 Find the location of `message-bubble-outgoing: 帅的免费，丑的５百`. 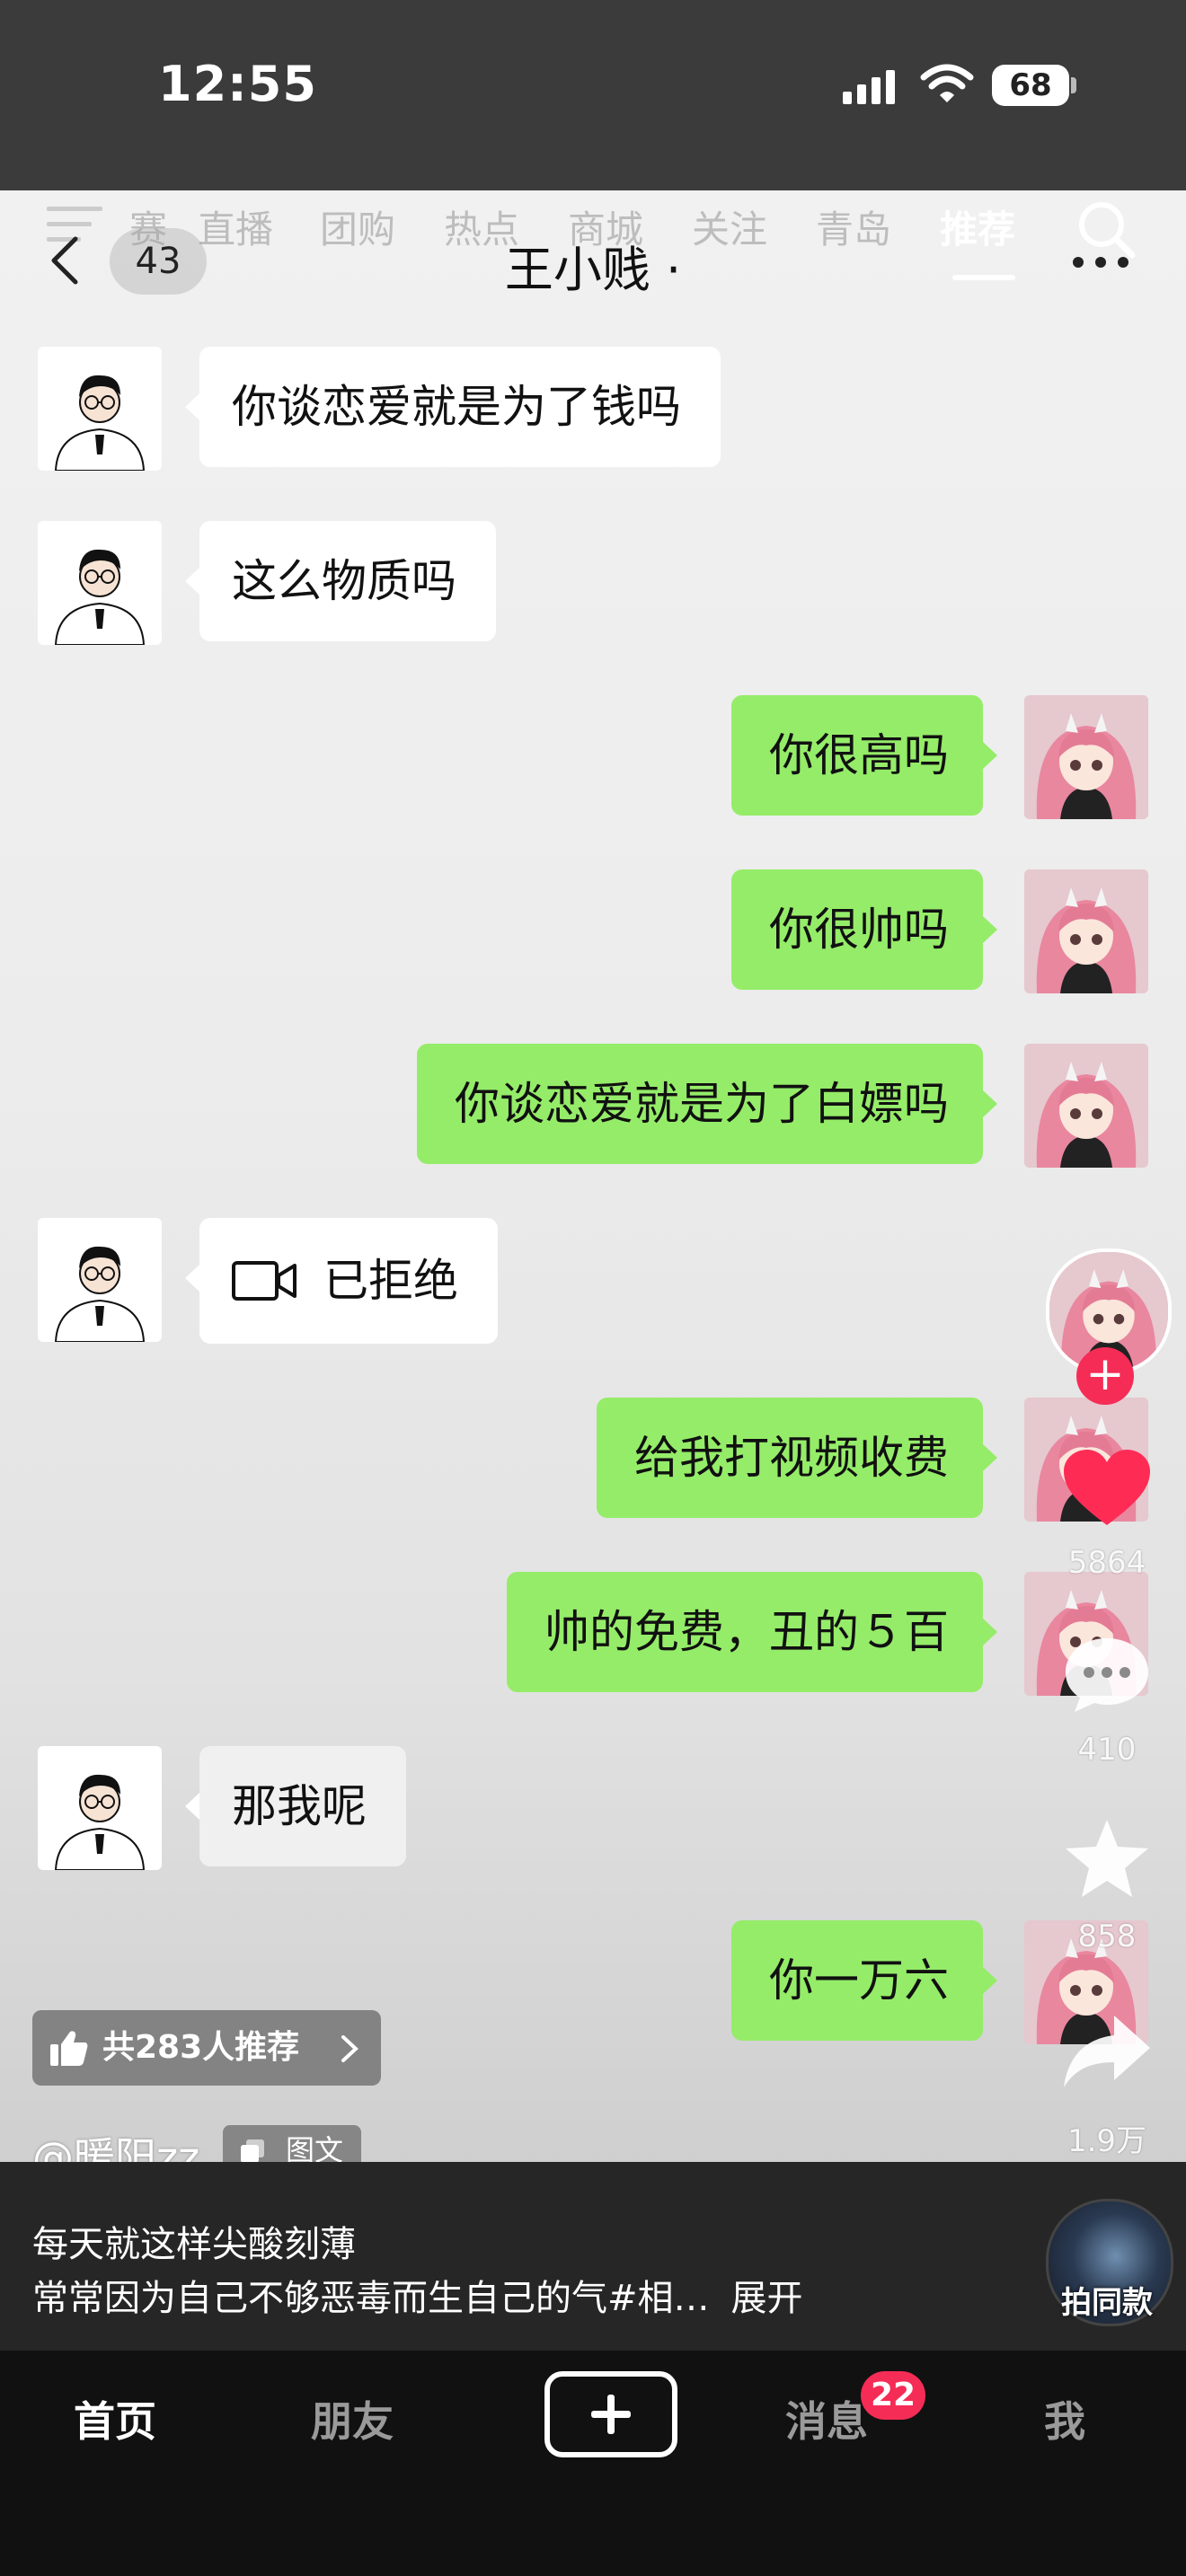

message-bubble-outgoing: 帅的免费，丑的５百 is located at coordinates (752, 1632).